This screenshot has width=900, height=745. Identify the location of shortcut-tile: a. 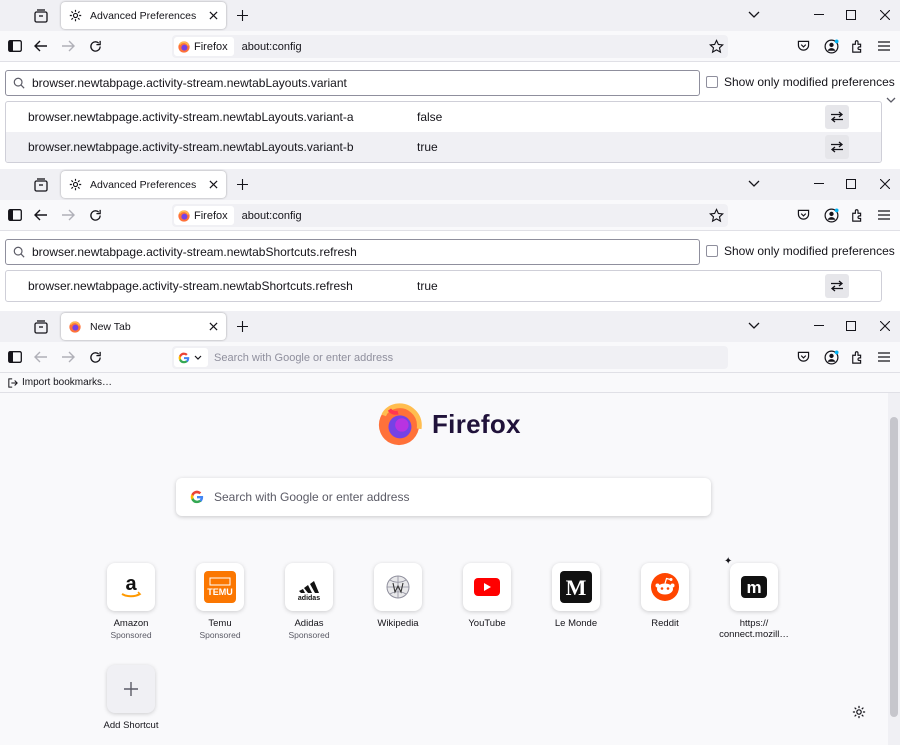
(131, 587).